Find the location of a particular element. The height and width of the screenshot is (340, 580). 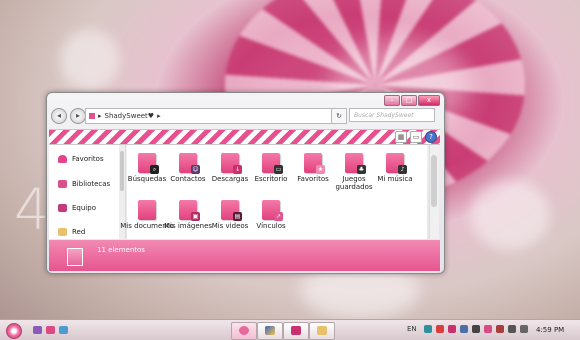

nav-item-red: Red is located at coordinates (71, 232).